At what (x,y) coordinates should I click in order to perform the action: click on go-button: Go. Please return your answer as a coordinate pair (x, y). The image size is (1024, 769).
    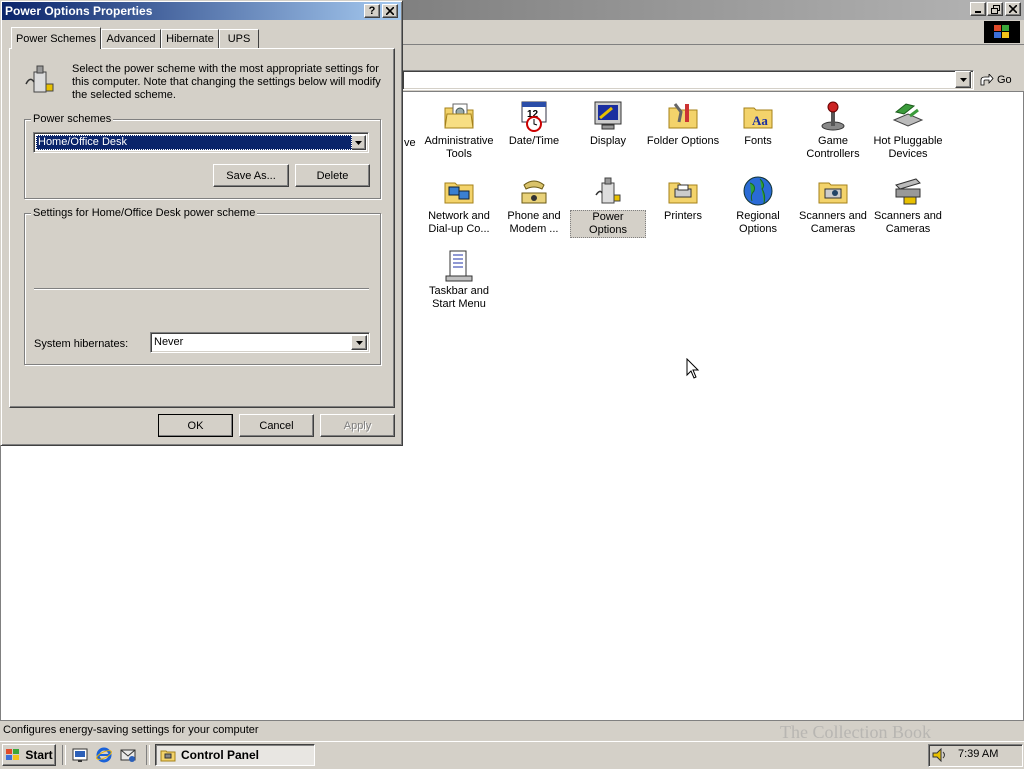
    Looking at the image, I should click on (997, 80).